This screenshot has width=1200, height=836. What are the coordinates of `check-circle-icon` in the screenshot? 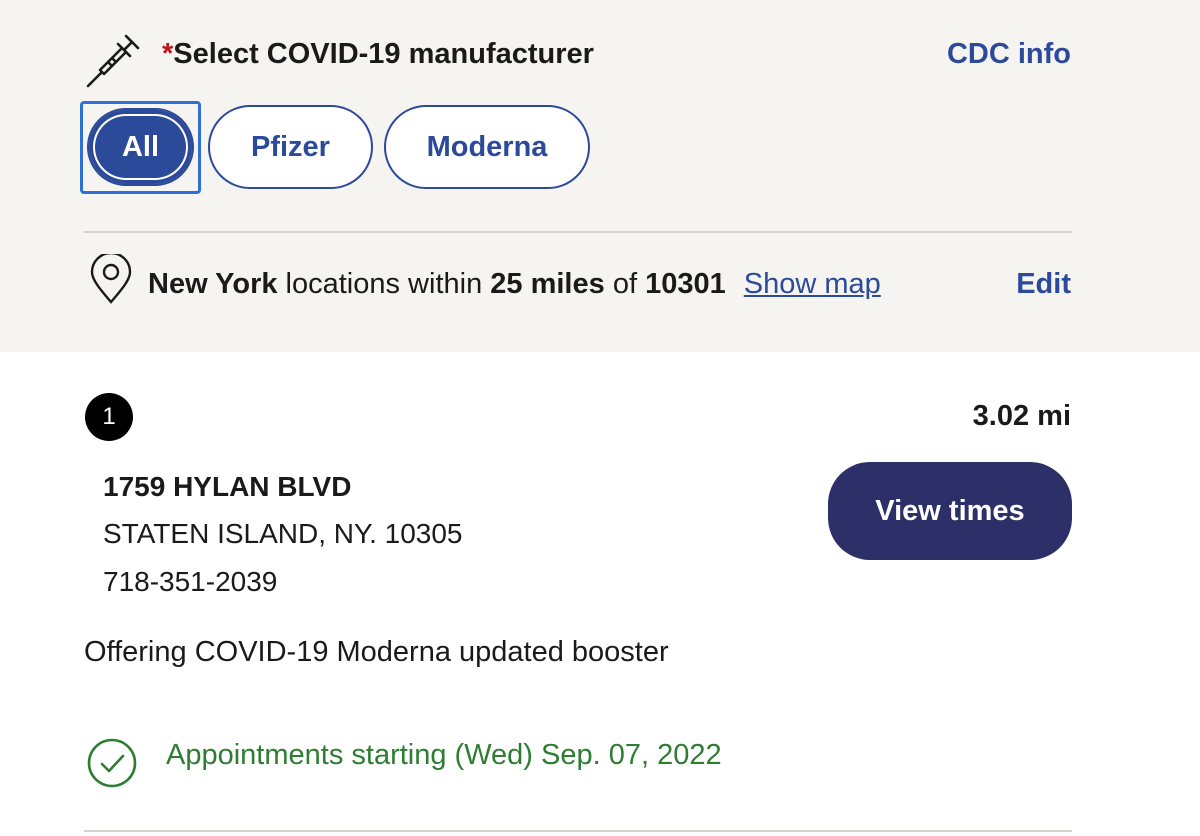 It's located at (112, 763).